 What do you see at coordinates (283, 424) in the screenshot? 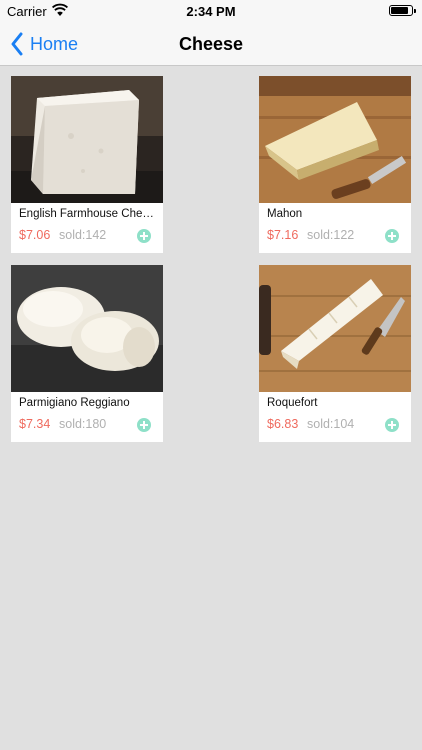
I see `product-price: $6.83` at bounding box center [283, 424].